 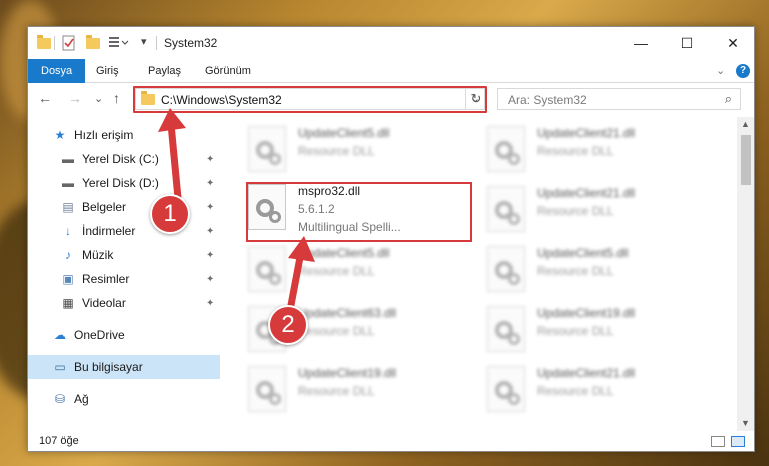 What do you see at coordinates (745, 274) in the screenshot?
I see `vertical-scrollbar: ▲ ▼` at bounding box center [745, 274].